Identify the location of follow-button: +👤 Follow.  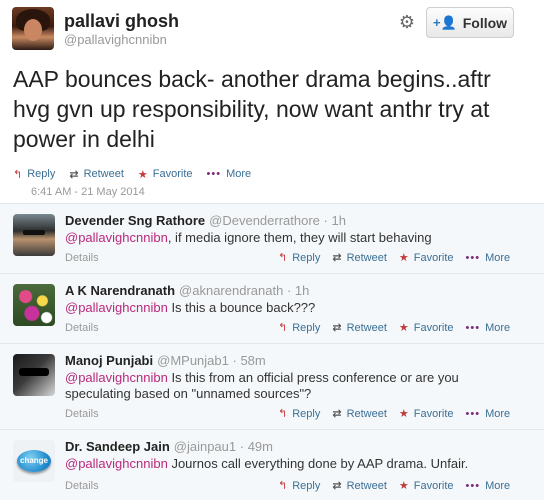
(470, 22).